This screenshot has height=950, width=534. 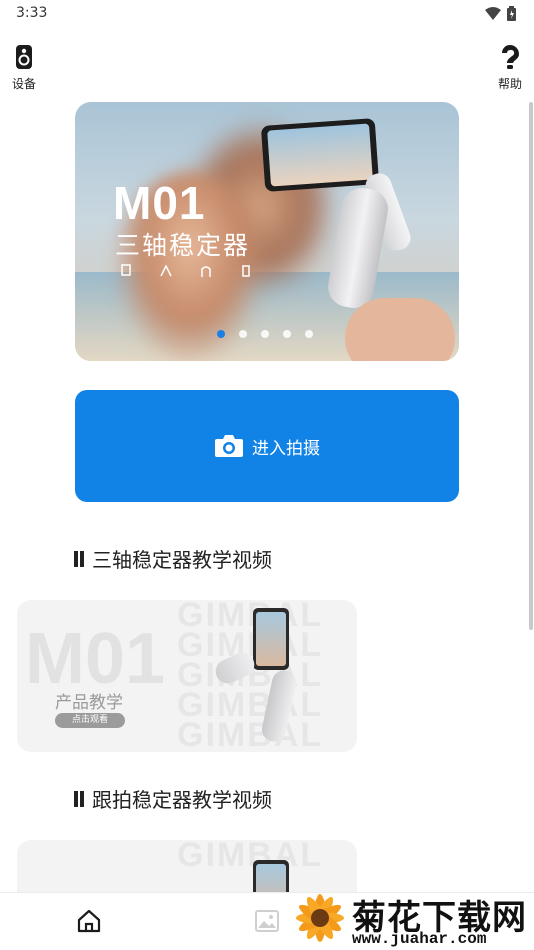 I want to click on help-icon, so click(x=510, y=57).